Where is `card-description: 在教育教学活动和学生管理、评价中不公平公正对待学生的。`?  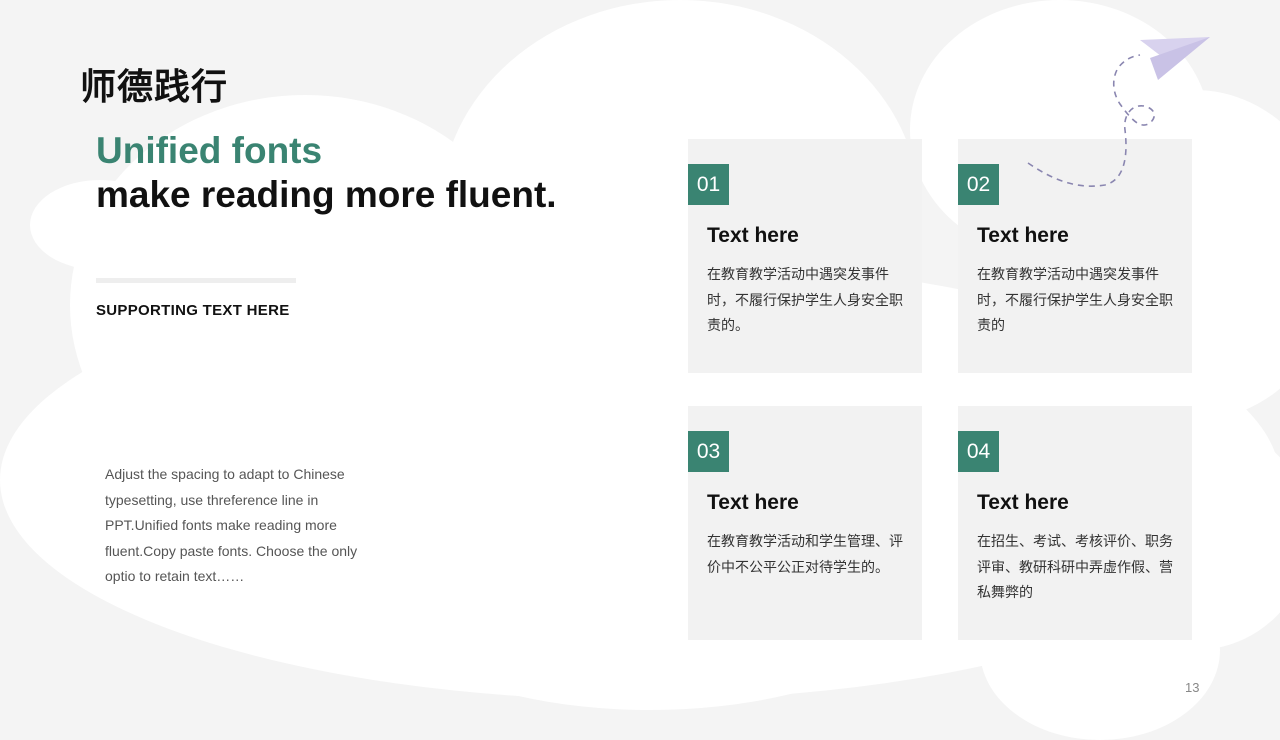
card-description: 在教育教学活动和学生管理、评价中不公平公正对待学生的。 is located at coordinates (805, 555).